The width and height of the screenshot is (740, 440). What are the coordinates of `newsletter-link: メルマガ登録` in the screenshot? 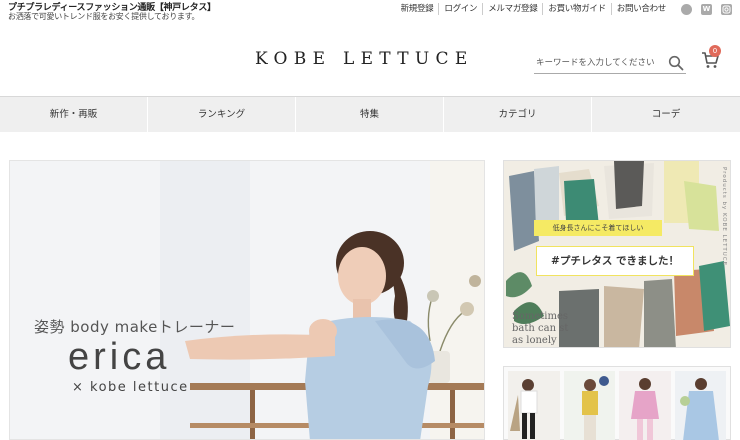 It's located at (513, 9).